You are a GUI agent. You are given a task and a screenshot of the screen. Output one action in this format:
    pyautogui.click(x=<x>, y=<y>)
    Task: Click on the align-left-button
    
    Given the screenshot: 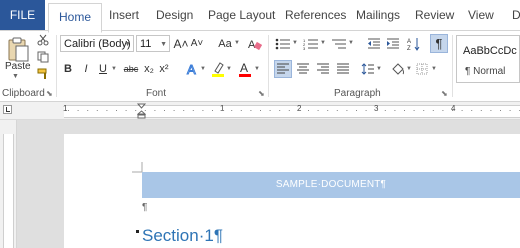 What is the action you would take?
    pyautogui.click(x=283, y=69)
    